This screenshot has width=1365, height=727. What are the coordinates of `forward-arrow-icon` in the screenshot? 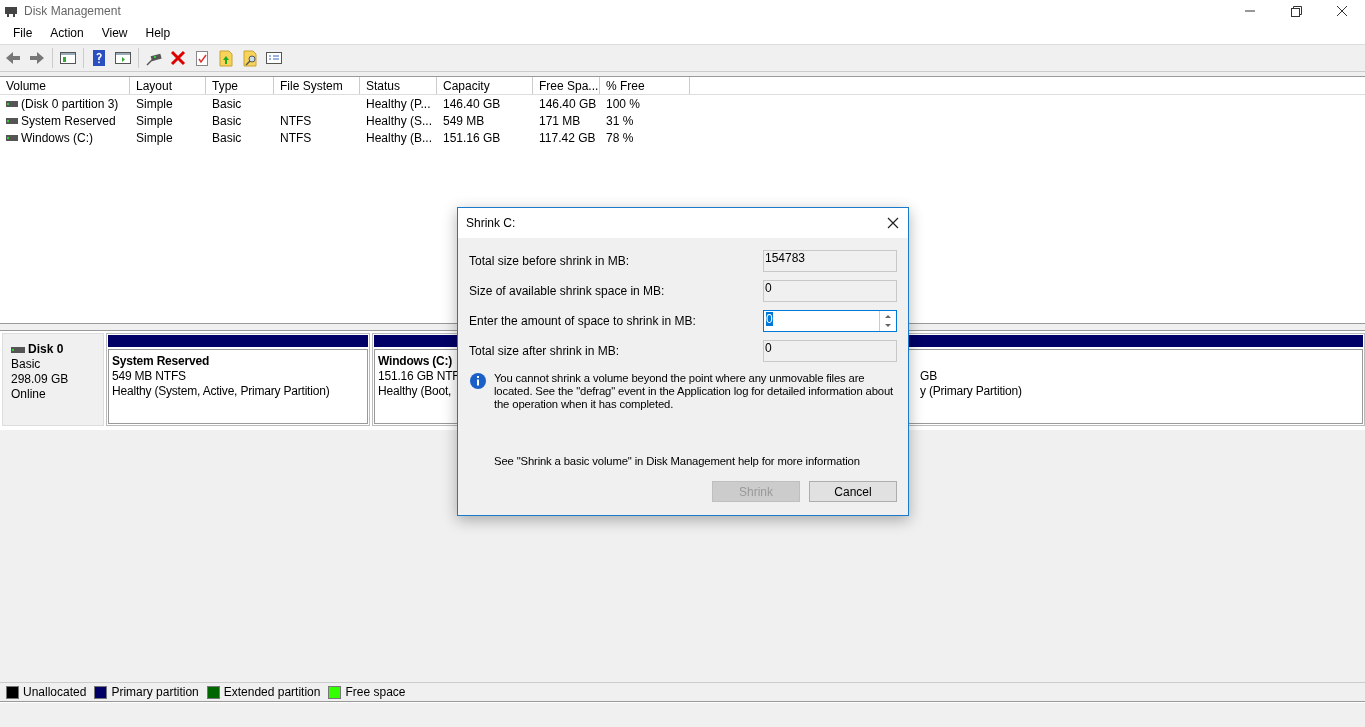 It's located at (37, 58).